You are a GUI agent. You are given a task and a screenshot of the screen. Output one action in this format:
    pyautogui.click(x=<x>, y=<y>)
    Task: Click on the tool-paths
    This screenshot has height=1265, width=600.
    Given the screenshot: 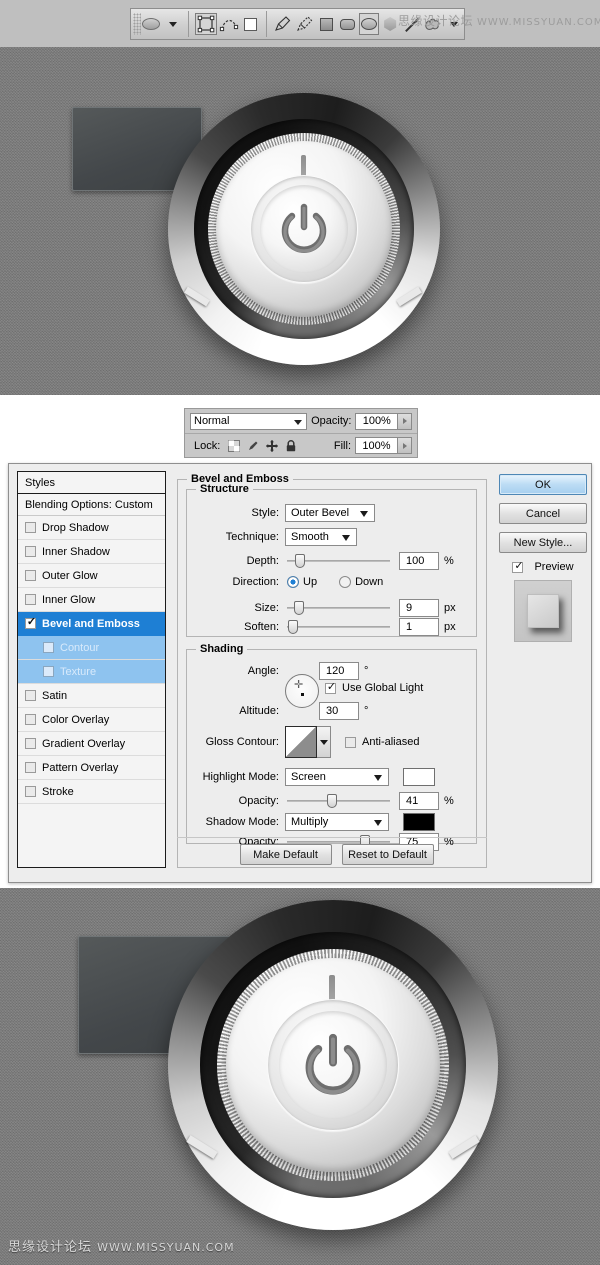 What is the action you would take?
    pyautogui.click(x=229, y=24)
    